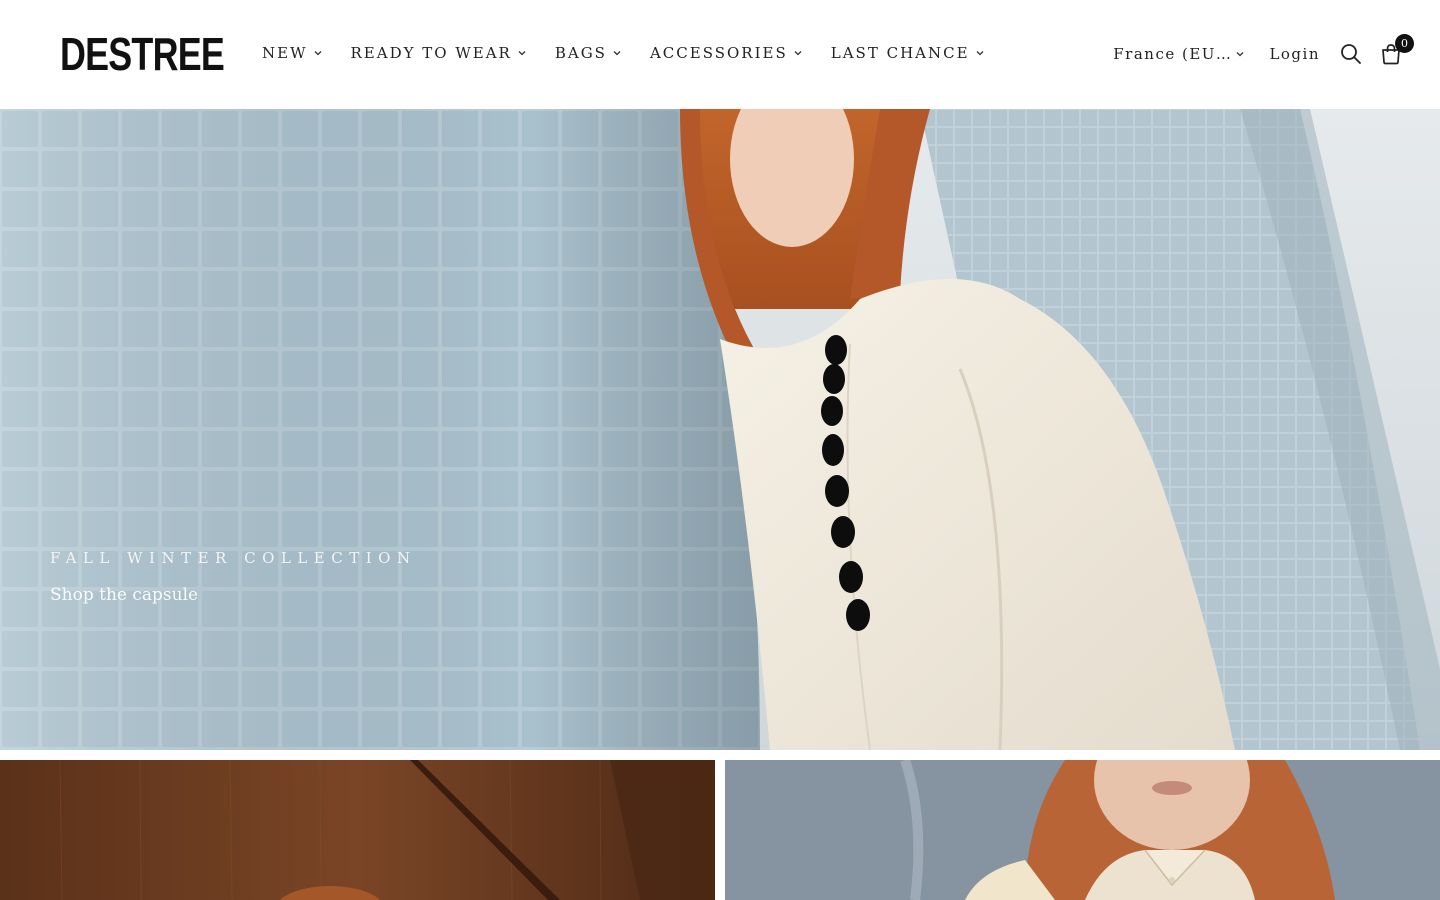 This screenshot has height=900, width=1440. I want to click on nav-item-label: NEW, so click(285, 53).